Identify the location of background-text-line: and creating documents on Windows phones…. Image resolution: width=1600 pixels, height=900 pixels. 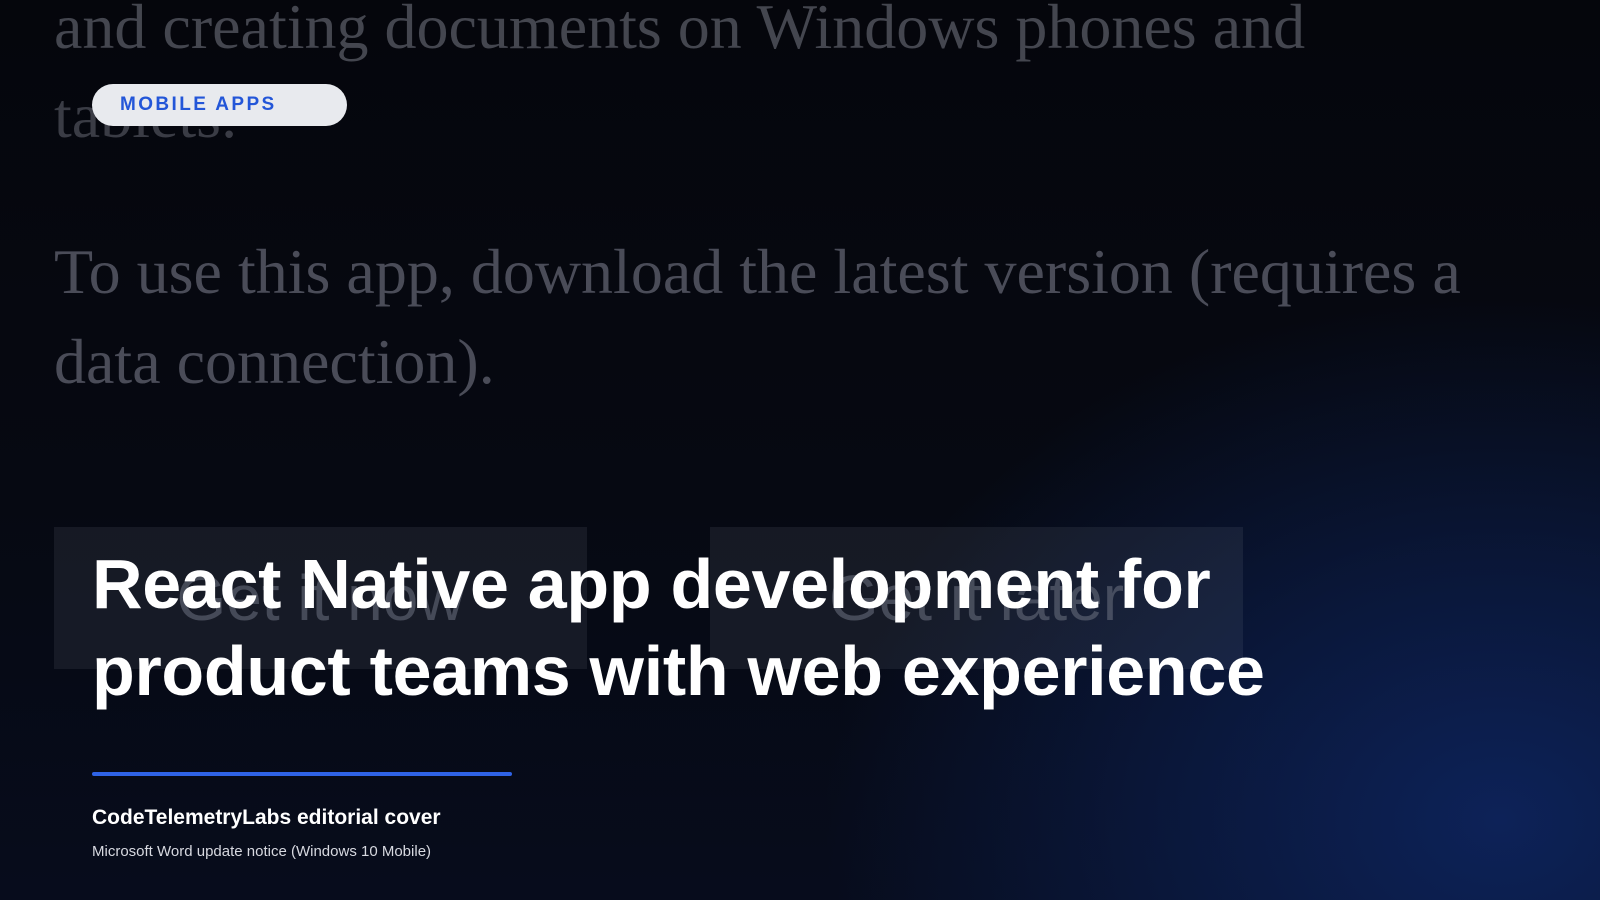
(680, 31).